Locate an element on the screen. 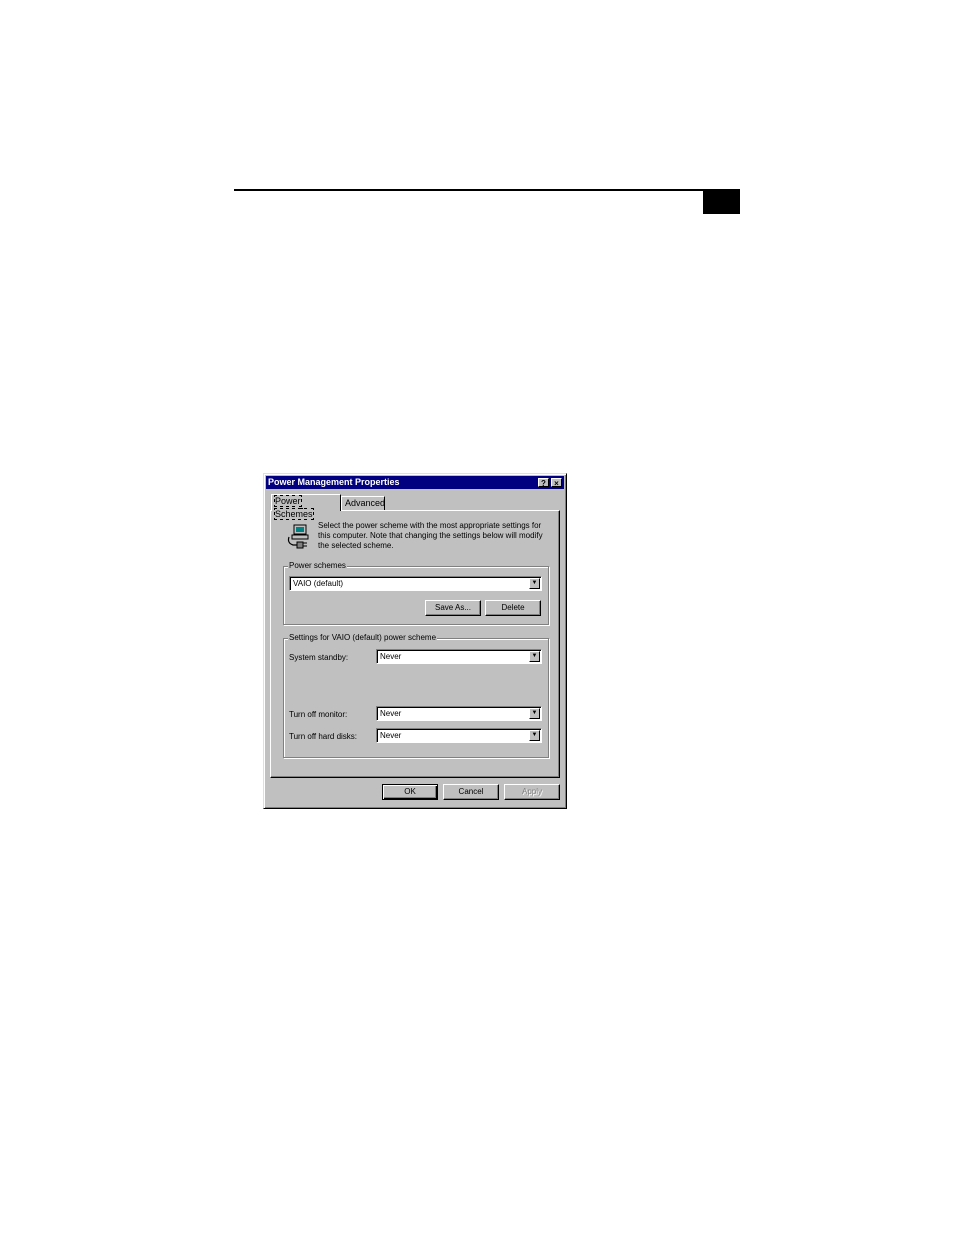  apply-button: Apply is located at coordinates (532, 792).